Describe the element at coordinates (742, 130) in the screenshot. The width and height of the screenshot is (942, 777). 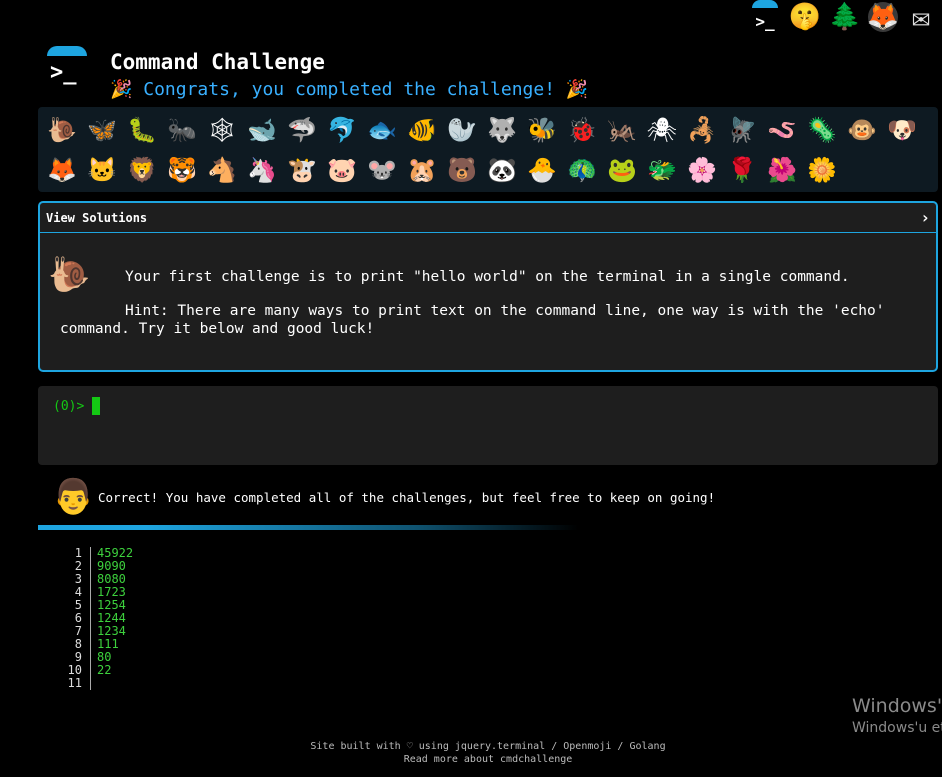
I see `challenge-emoji-icon: 🪰` at that location.